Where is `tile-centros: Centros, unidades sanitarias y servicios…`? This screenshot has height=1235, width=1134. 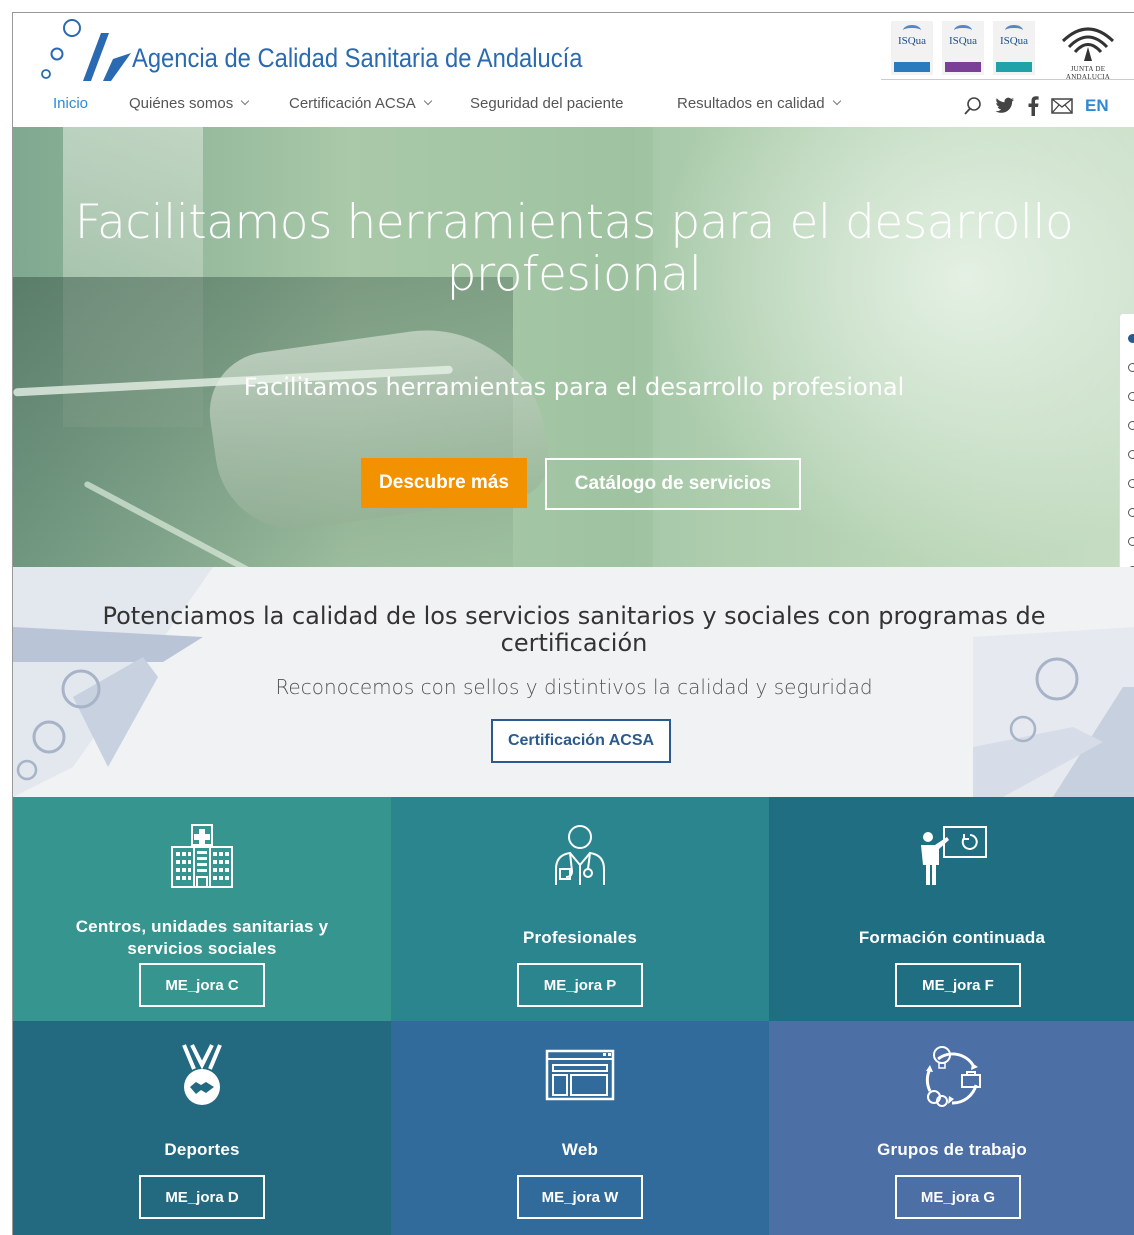
tile-centros: Centros, unidades sanitarias y servicios… is located at coordinates (202, 909).